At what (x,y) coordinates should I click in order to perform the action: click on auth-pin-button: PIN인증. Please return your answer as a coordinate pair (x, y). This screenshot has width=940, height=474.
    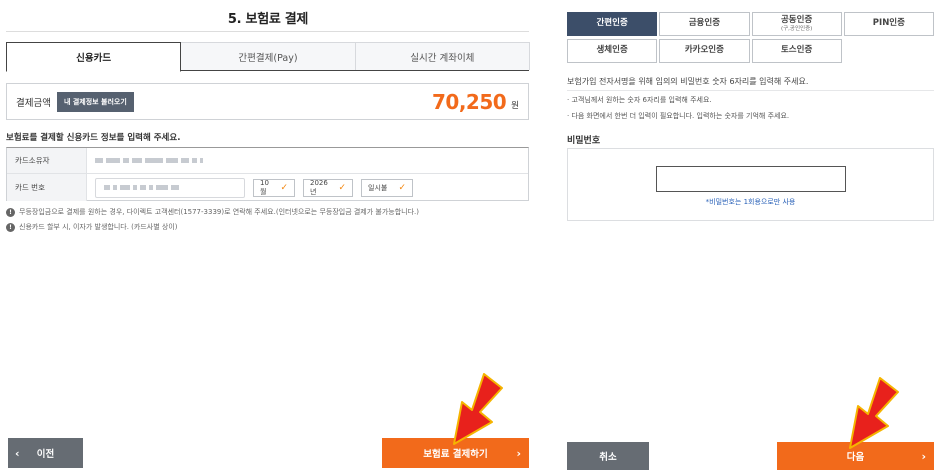
    Looking at the image, I should click on (888, 24).